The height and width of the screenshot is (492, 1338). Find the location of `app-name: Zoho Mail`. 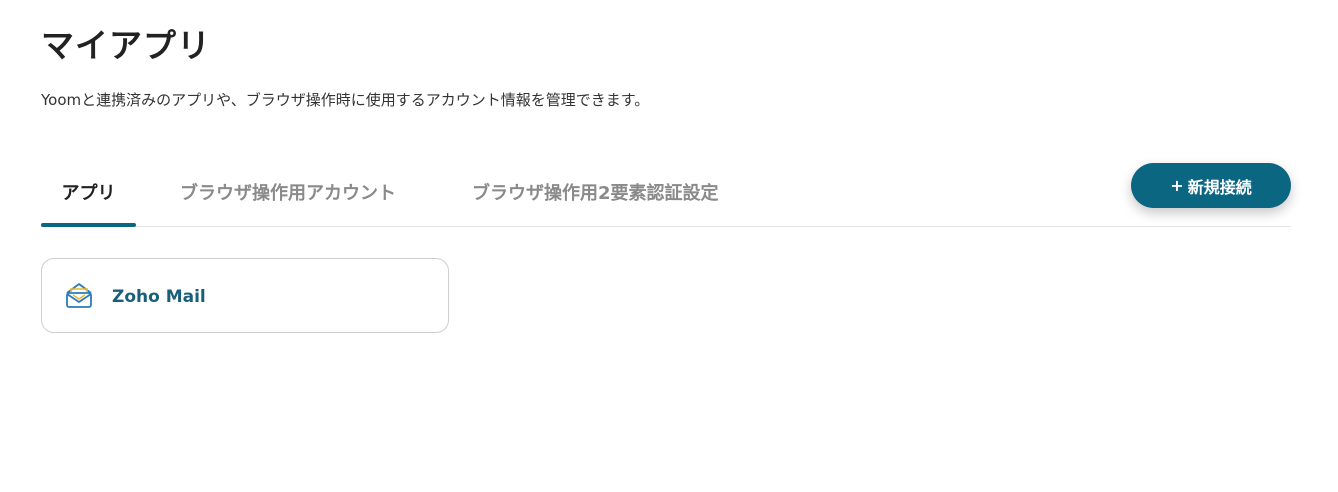

app-name: Zoho Mail is located at coordinates (159, 297).